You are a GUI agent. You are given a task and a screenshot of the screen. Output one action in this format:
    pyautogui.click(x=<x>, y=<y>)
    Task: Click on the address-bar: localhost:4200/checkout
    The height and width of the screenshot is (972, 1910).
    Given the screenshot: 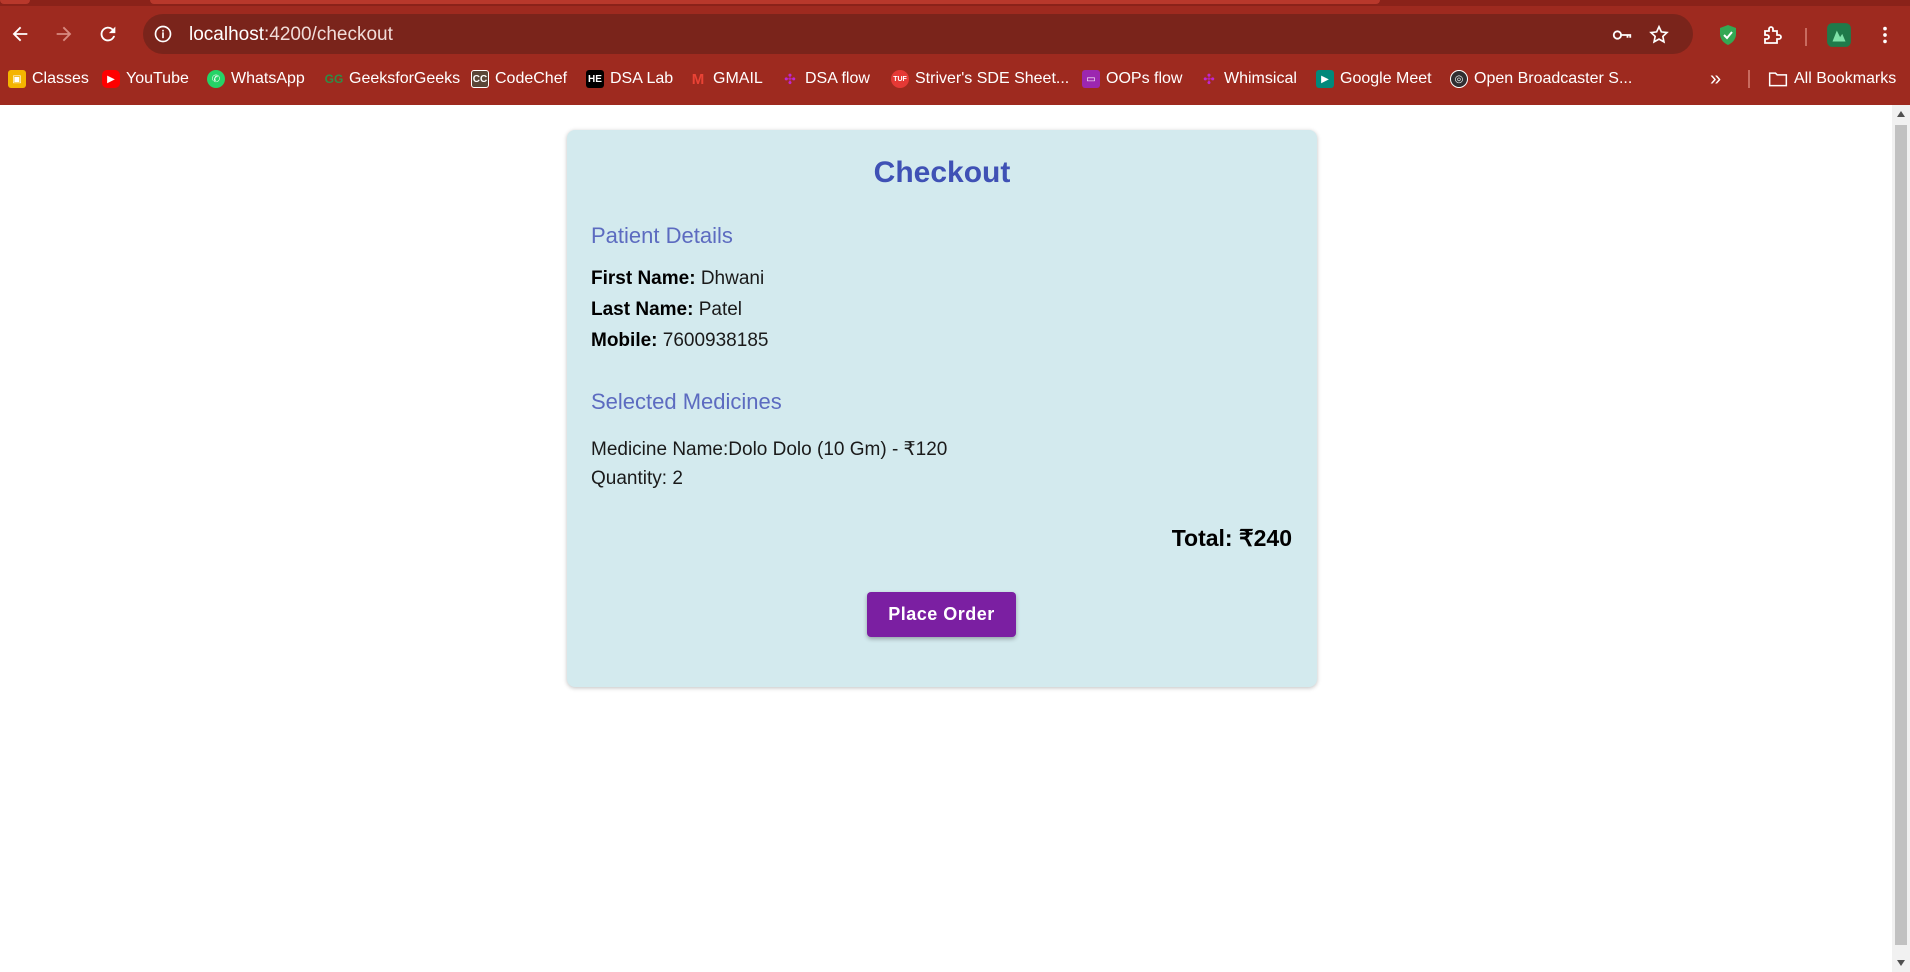 What is the action you would take?
    pyautogui.click(x=918, y=34)
    